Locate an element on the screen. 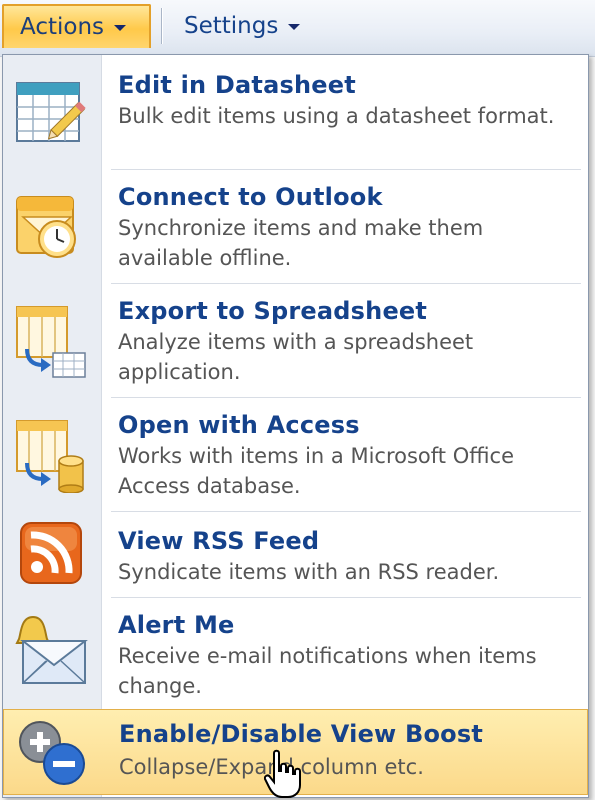 The image size is (595, 800). actions-menu-button: Actions is located at coordinates (76, 26).